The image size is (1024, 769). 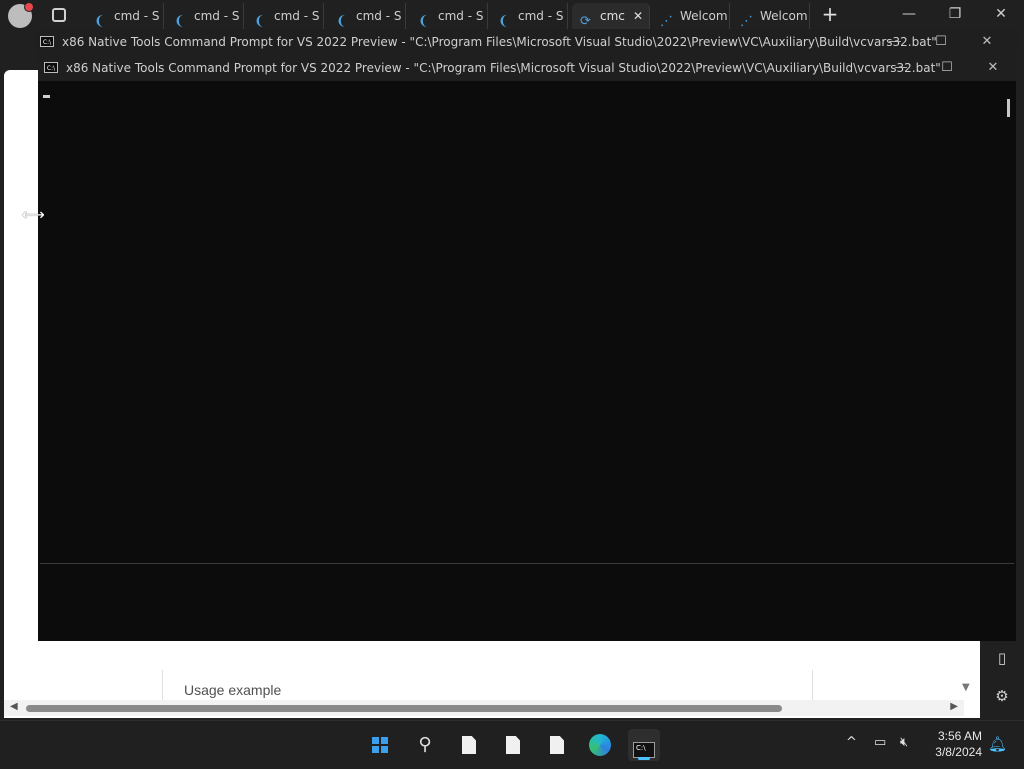 What do you see at coordinates (585, 21) in the screenshot?
I see `tab-favicon-icon: ⟳` at bounding box center [585, 21].